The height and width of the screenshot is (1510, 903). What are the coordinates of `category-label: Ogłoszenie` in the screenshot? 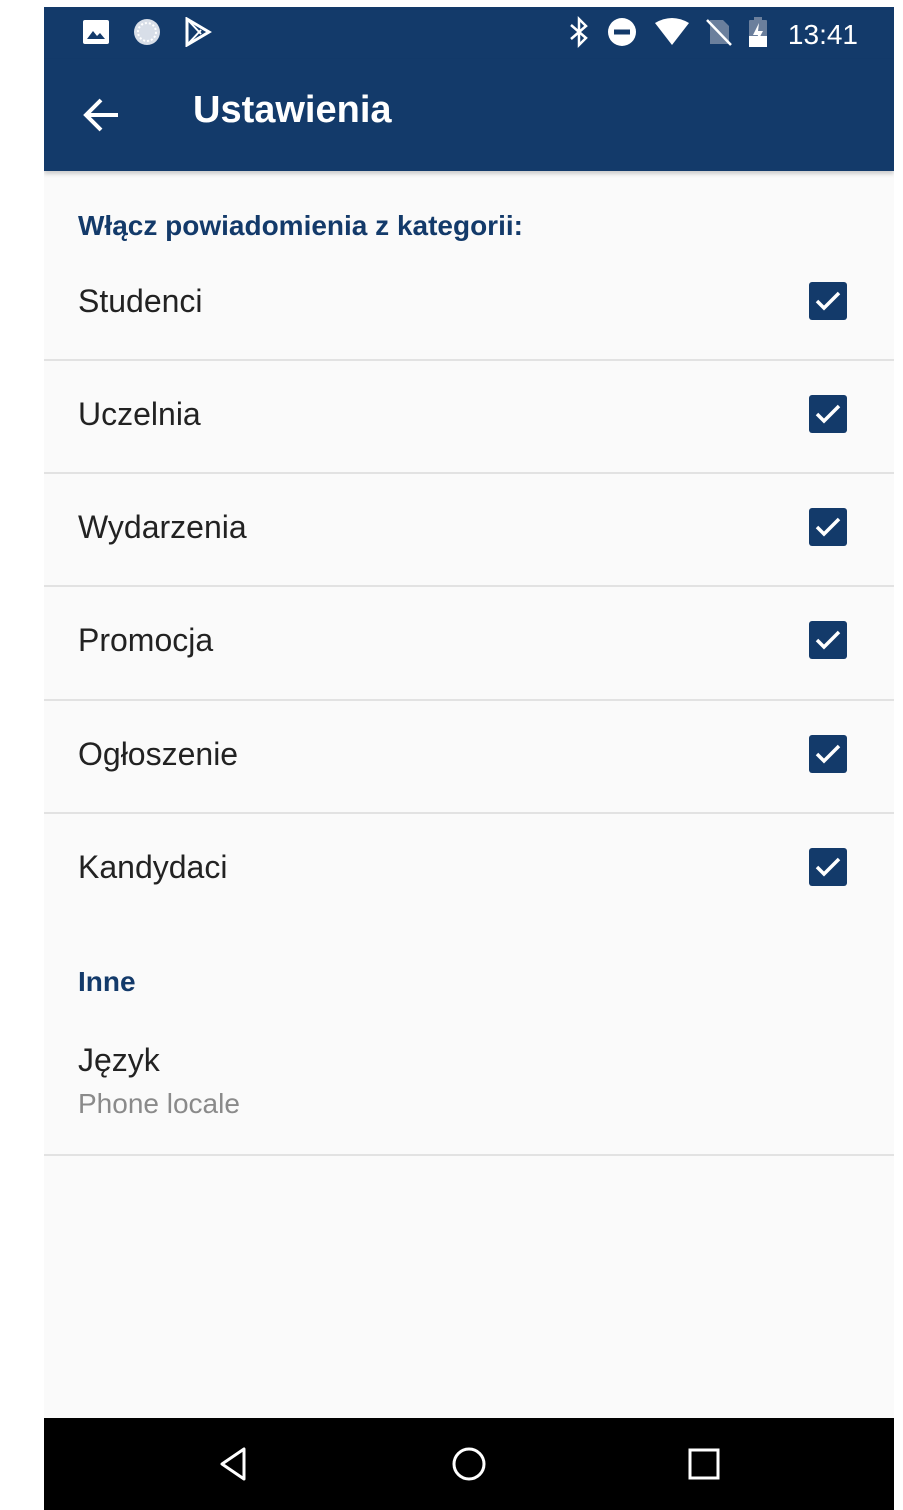 It's located at (158, 754).